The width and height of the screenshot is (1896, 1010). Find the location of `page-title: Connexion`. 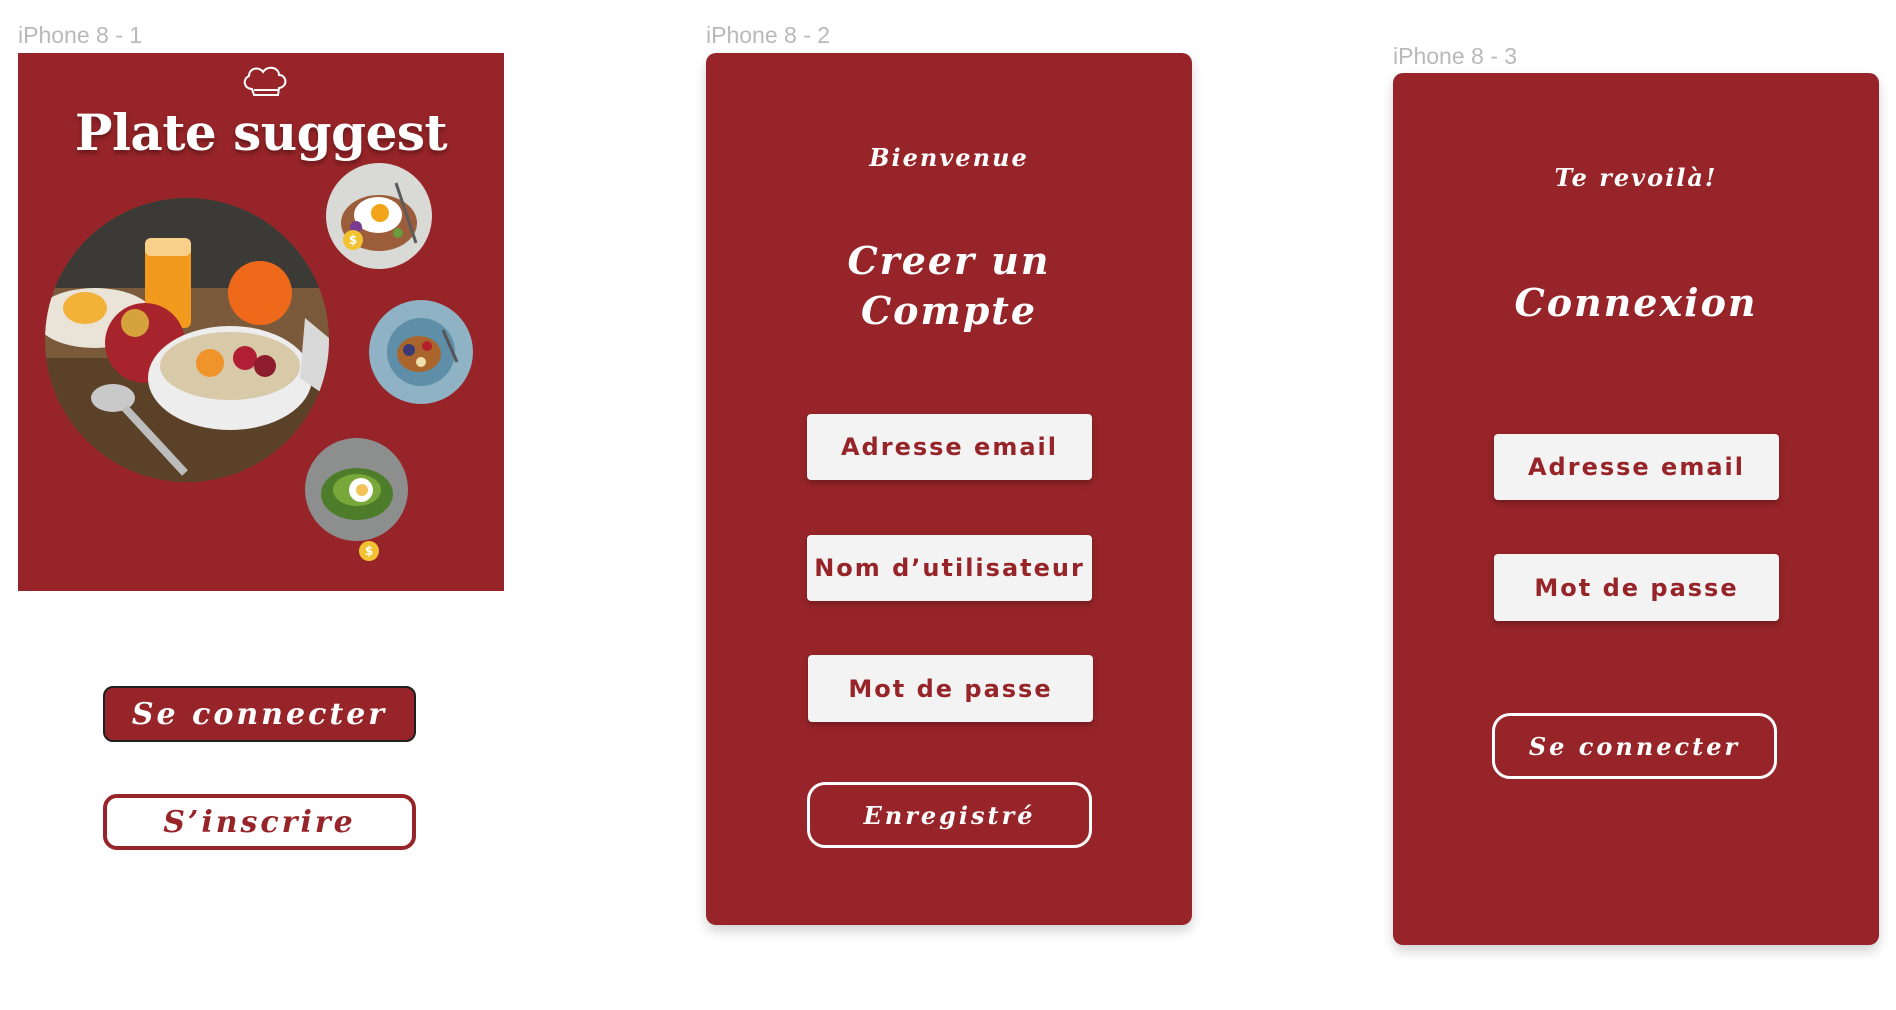

page-title: Connexion is located at coordinates (1636, 302).